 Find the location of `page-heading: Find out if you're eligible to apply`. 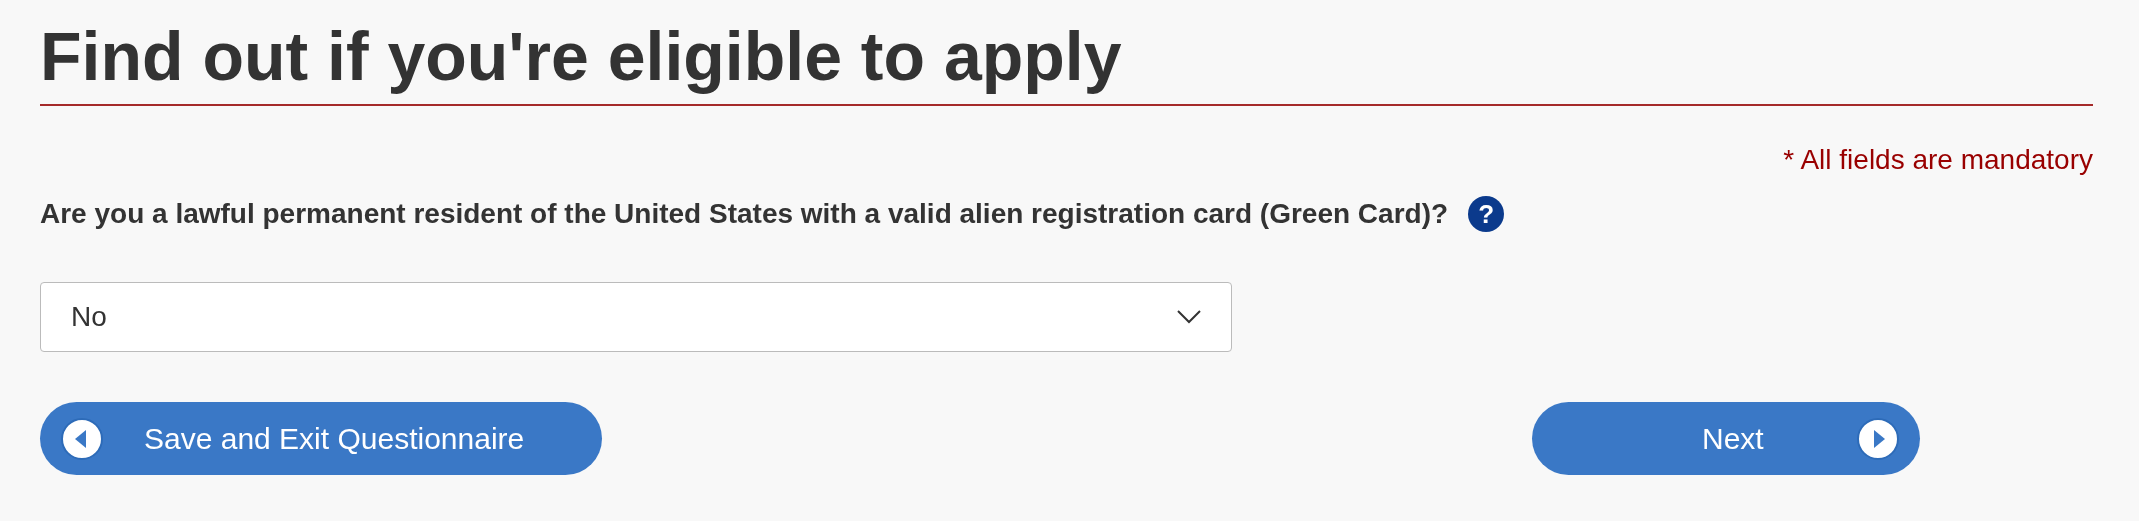

page-heading: Find out if you're eligible to apply is located at coordinates (581, 56).